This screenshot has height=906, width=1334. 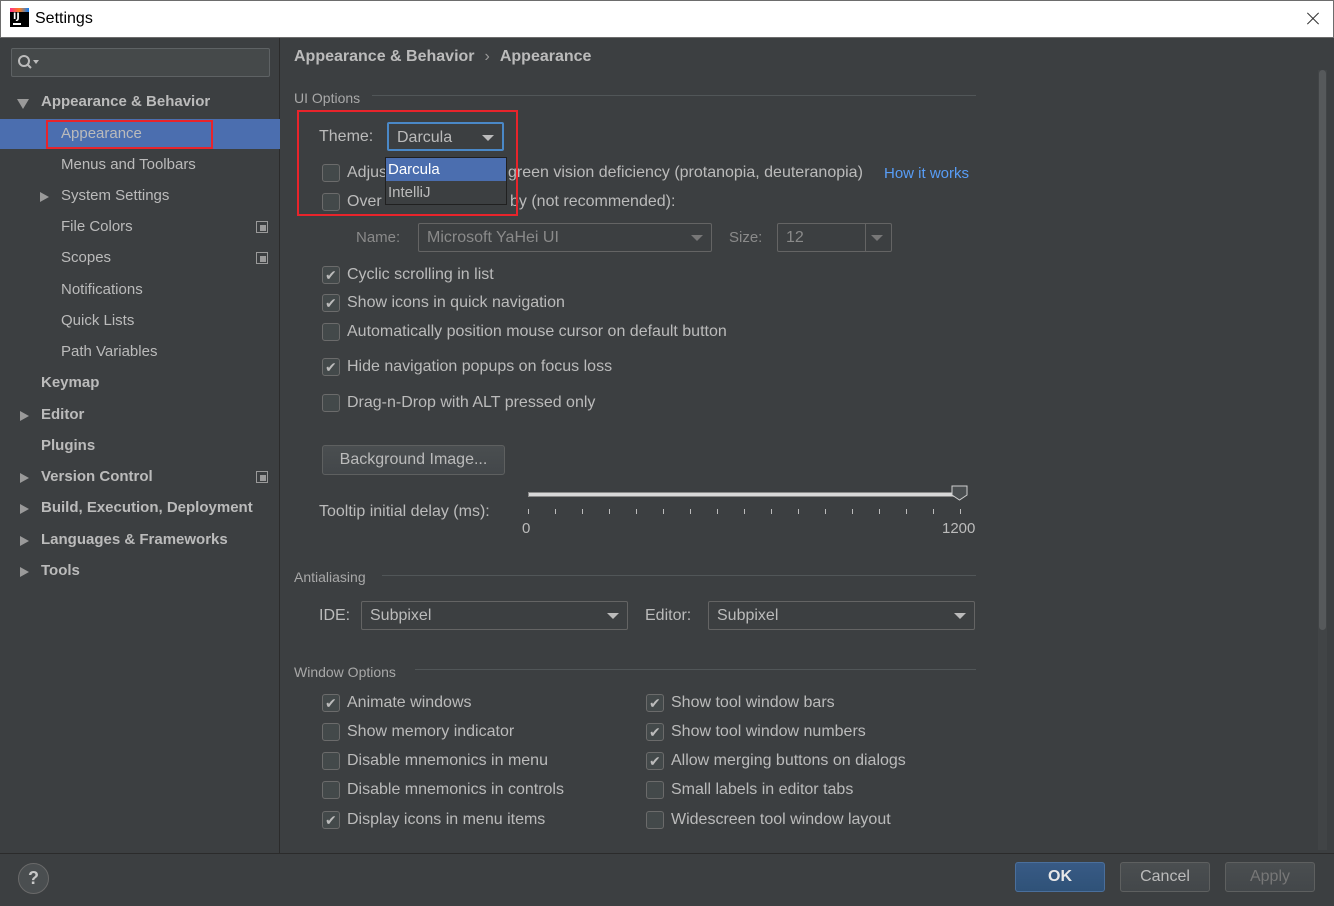 I want to click on section-title-ui-options: UI Options, so click(x=327, y=98).